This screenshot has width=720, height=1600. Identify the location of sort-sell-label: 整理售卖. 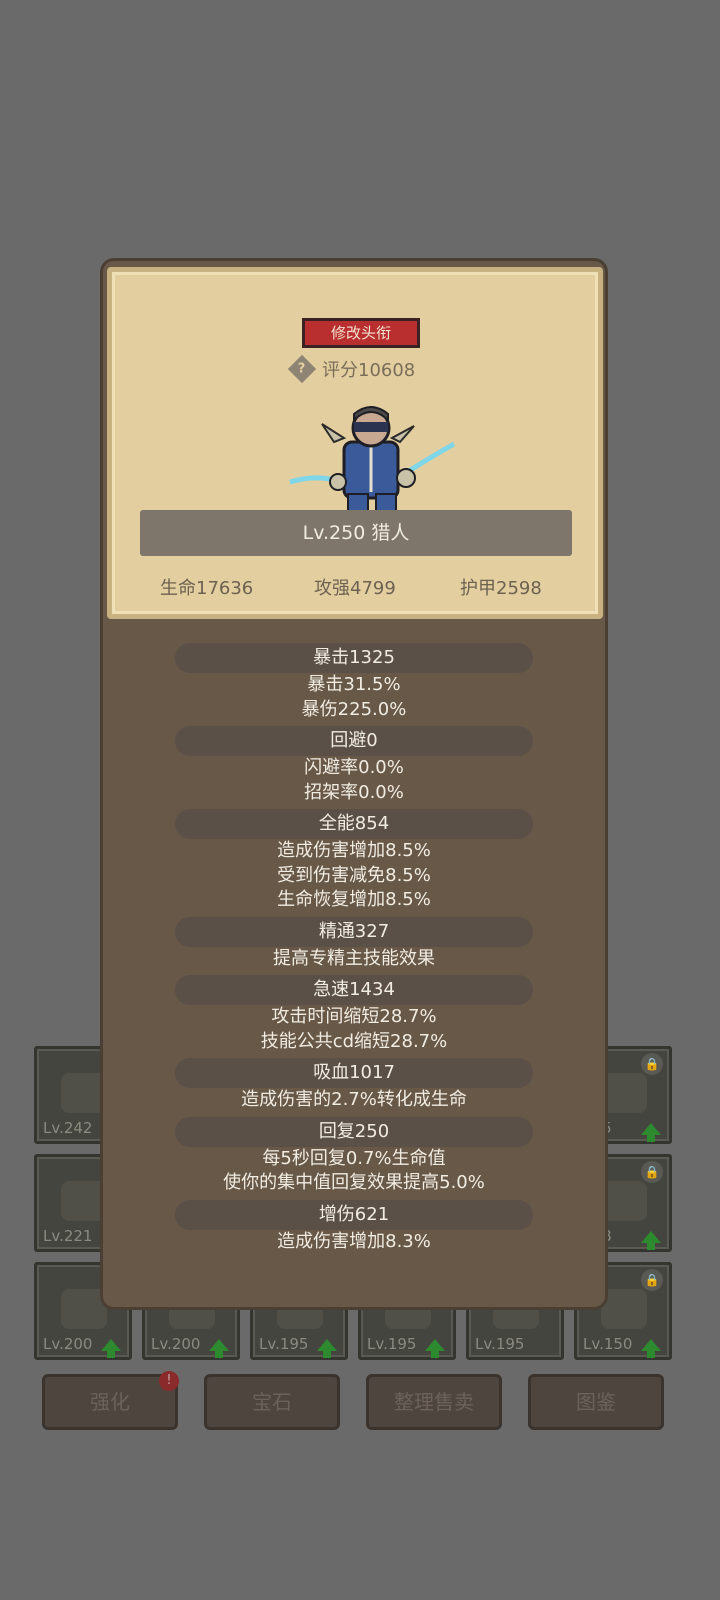
(434, 1402).